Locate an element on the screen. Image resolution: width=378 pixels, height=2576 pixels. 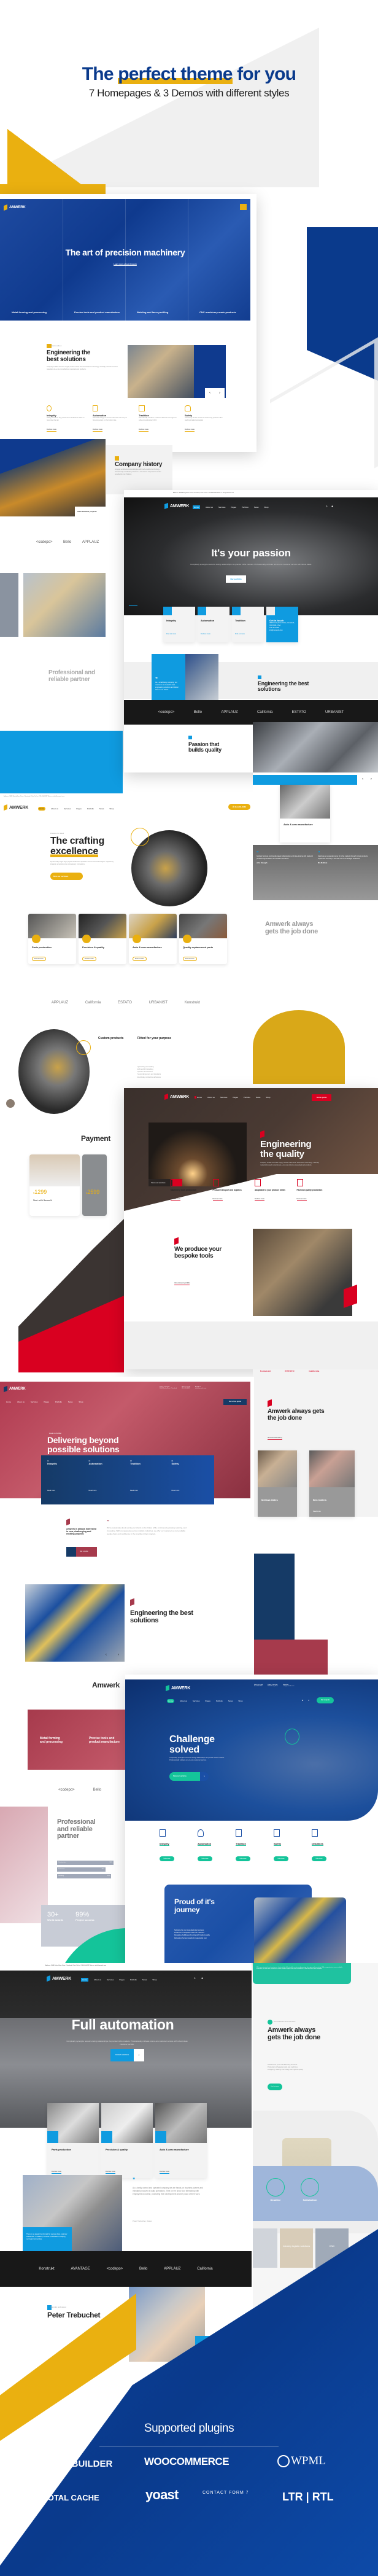
service-card: Auto & aero manufacture is located at coordinates (305, 813).